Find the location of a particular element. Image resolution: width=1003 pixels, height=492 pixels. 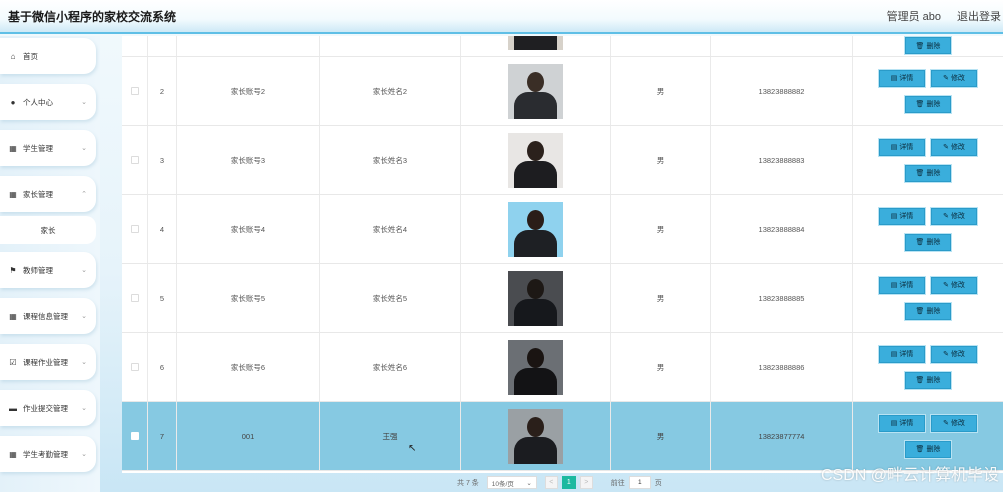

sidebar-item-label: 作业提交管理 is located at coordinates (45, 408).